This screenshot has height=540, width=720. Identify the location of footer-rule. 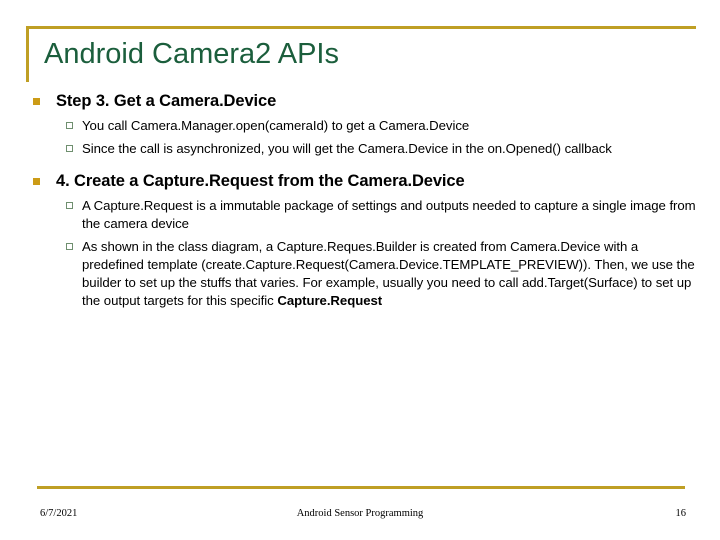
(361, 487).